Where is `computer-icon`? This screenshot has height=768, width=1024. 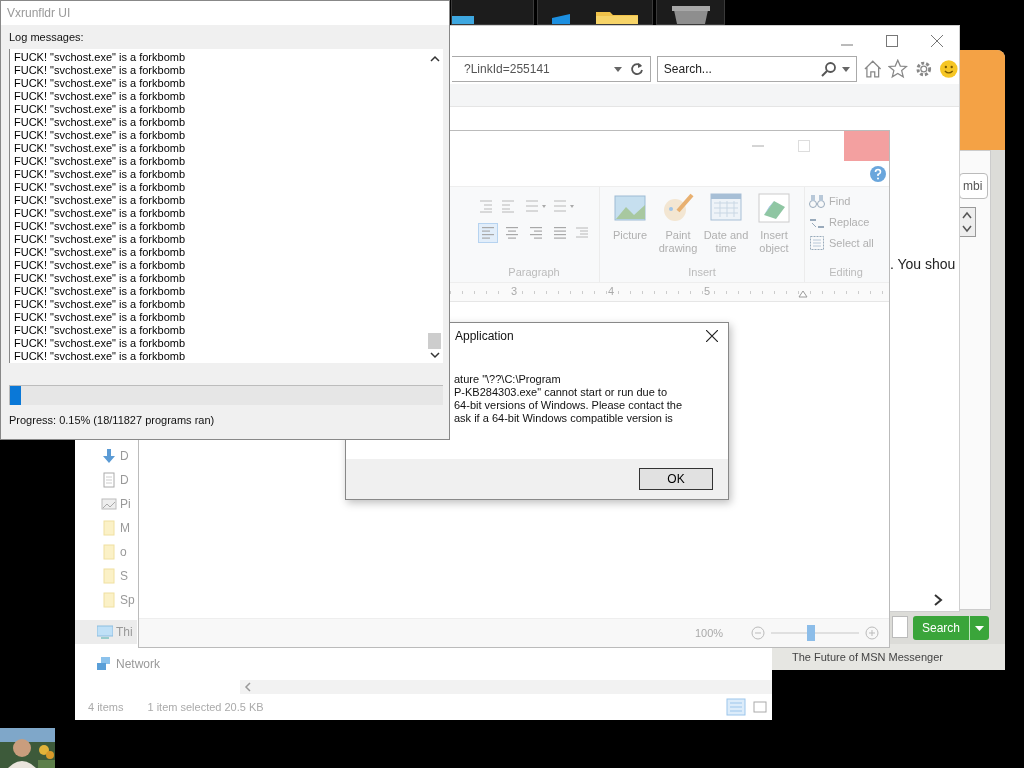 computer-icon is located at coordinates (105, 632).